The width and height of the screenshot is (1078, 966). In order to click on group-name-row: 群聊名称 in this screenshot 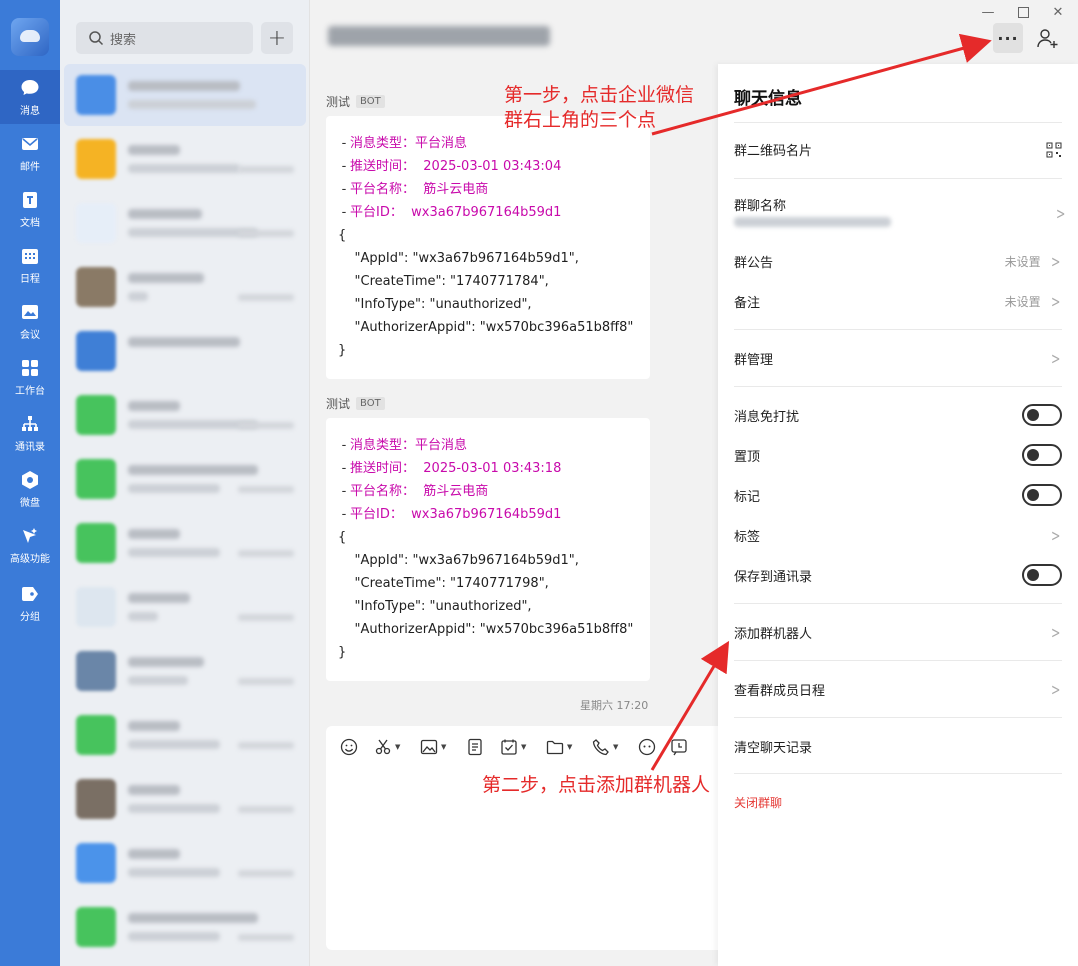, I will do `click(898, 204)`.